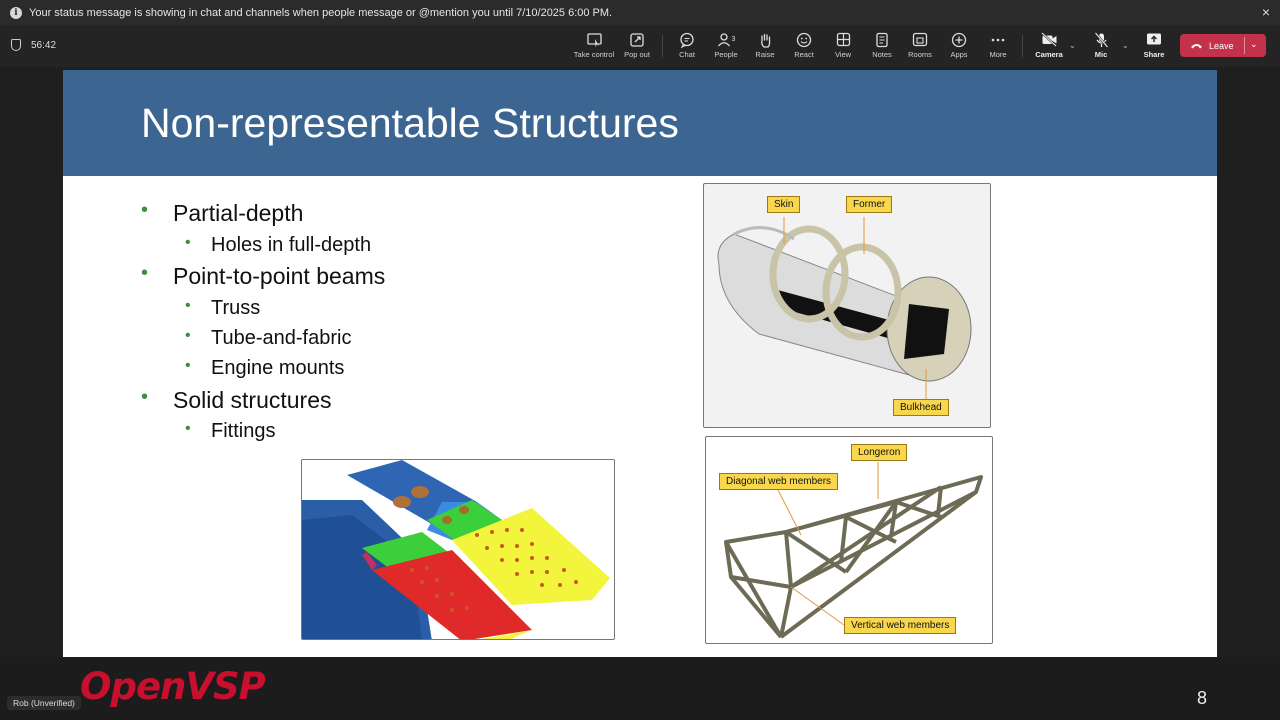 Image resolution: width=1280 pixels, height=720 pixels. I want to click on take-control-button: Take control, so click(594, 47).